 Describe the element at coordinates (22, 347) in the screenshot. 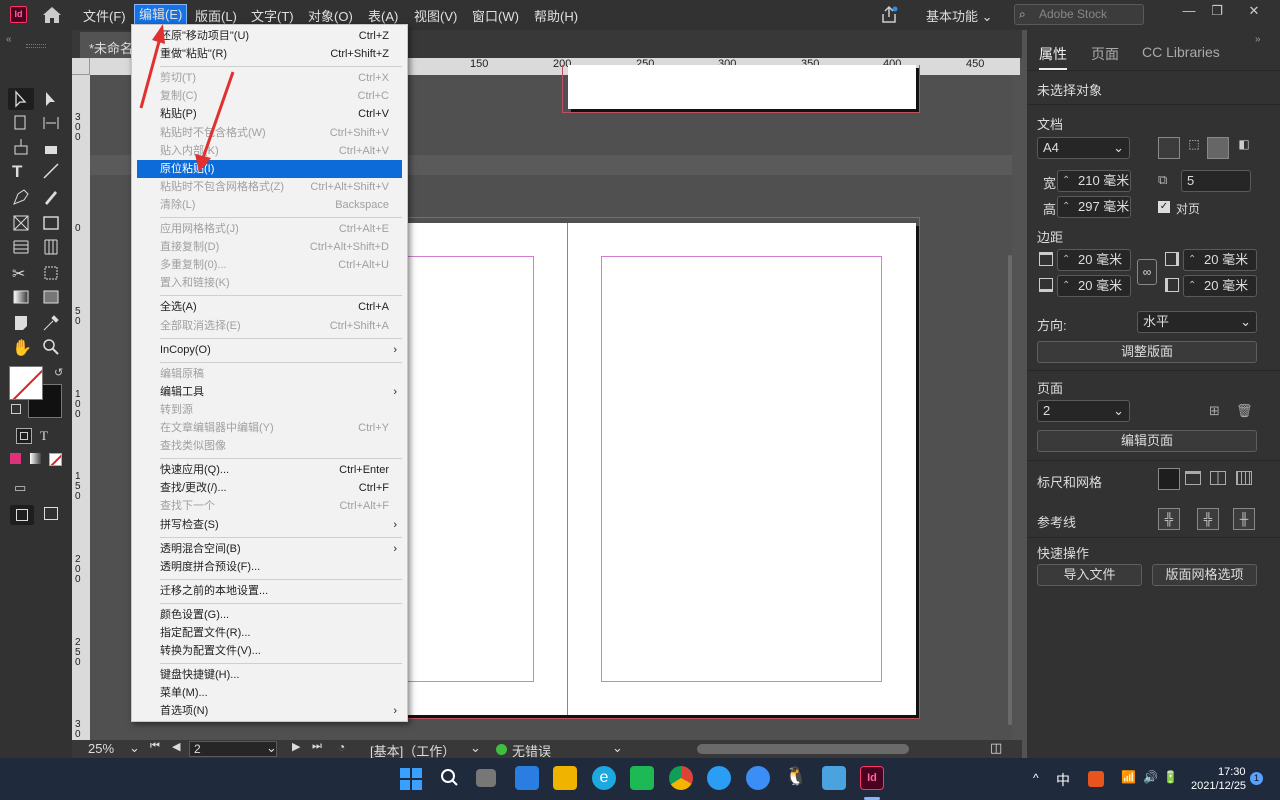

I see `hand-tool-icon: ✋` at that location.